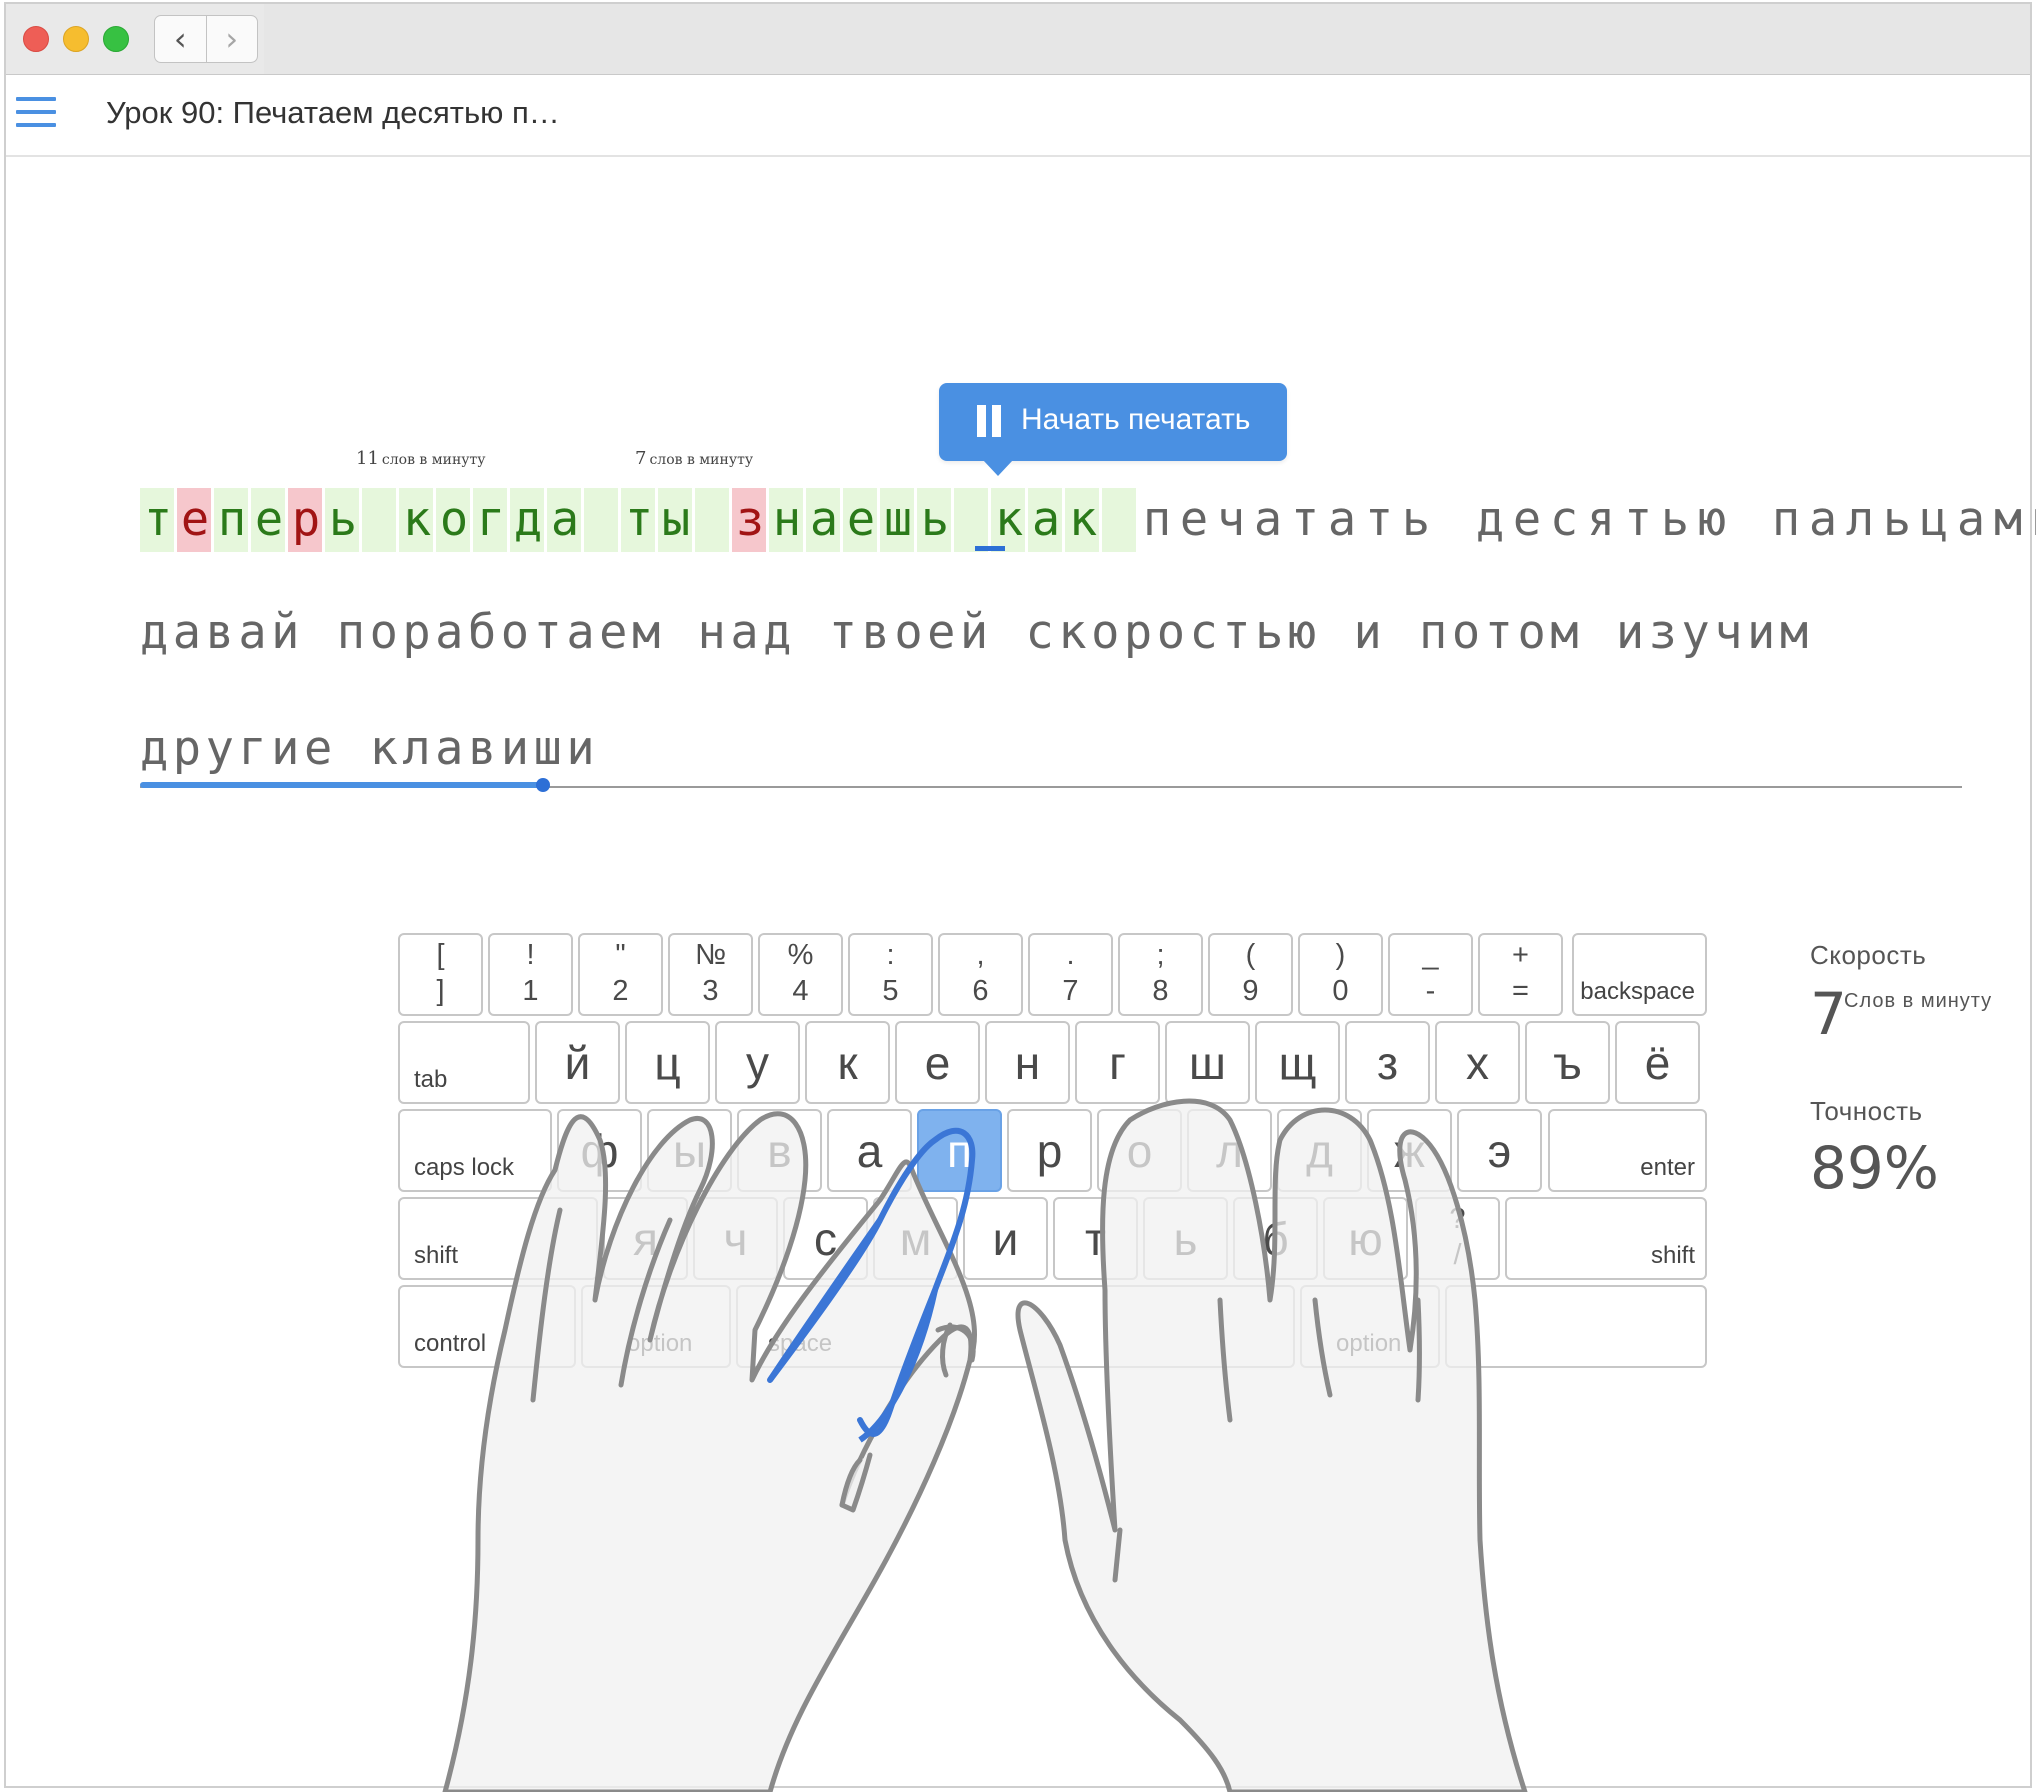  Describe the element at coordinates (1457, 1238) in the screenshot. I see `key-slash: ? /` at that location.